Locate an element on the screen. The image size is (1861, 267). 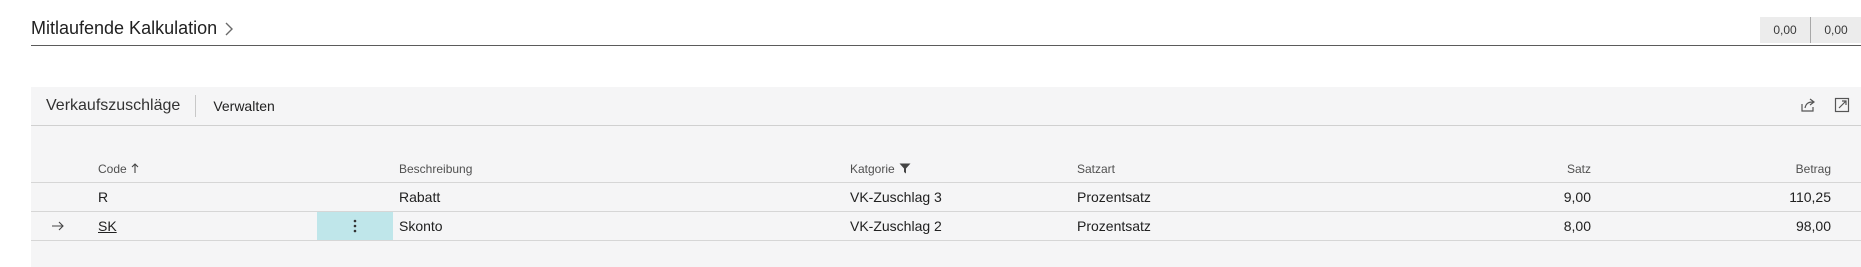
cell-code: SK is located at coordinates (198, 226).